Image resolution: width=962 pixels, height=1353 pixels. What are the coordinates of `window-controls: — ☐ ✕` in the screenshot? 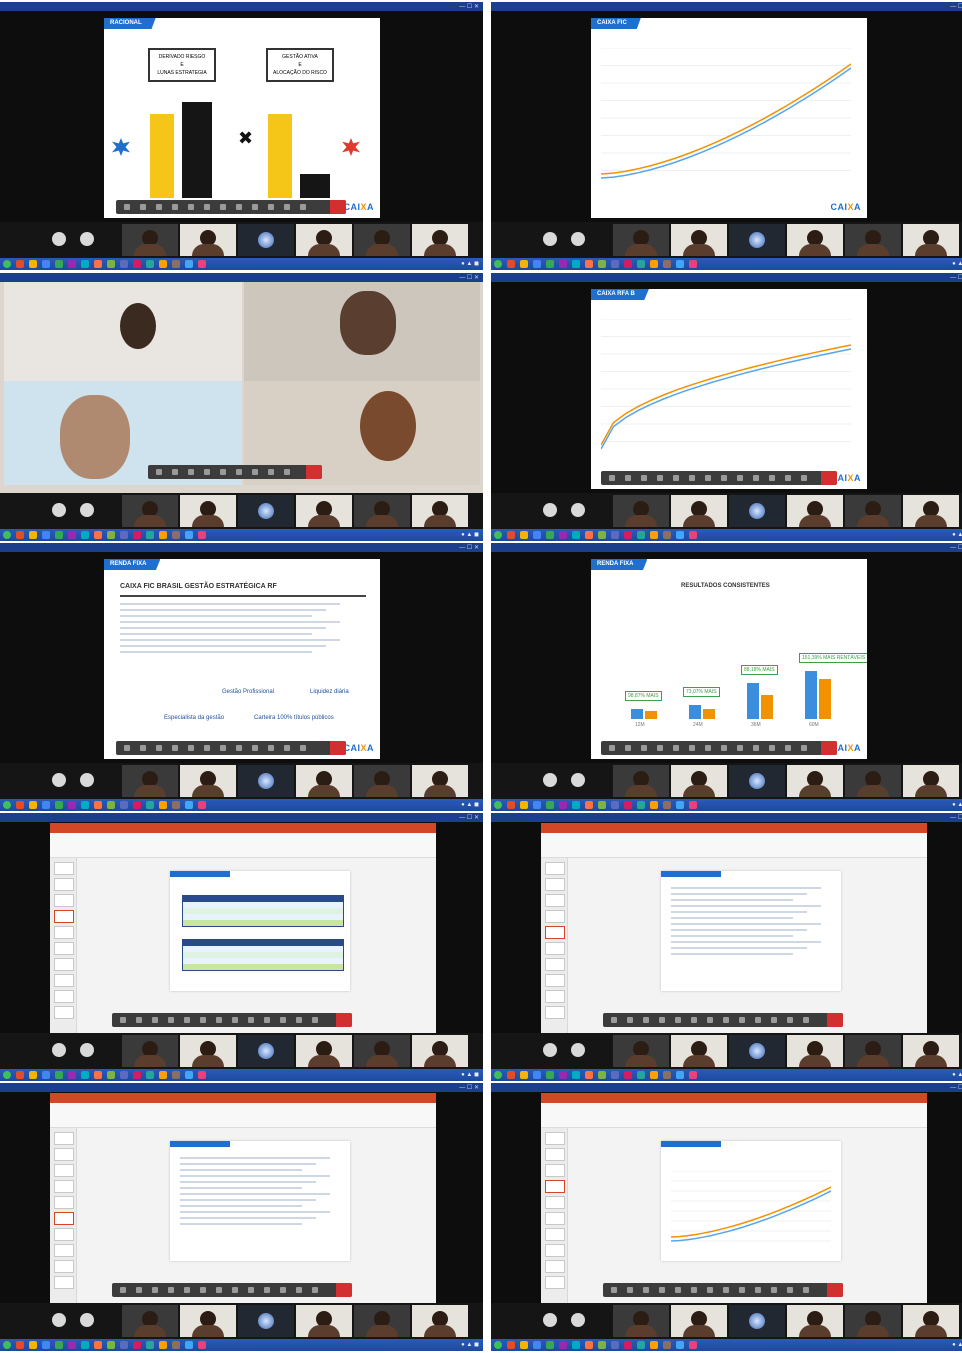 It's located at (956, 817).